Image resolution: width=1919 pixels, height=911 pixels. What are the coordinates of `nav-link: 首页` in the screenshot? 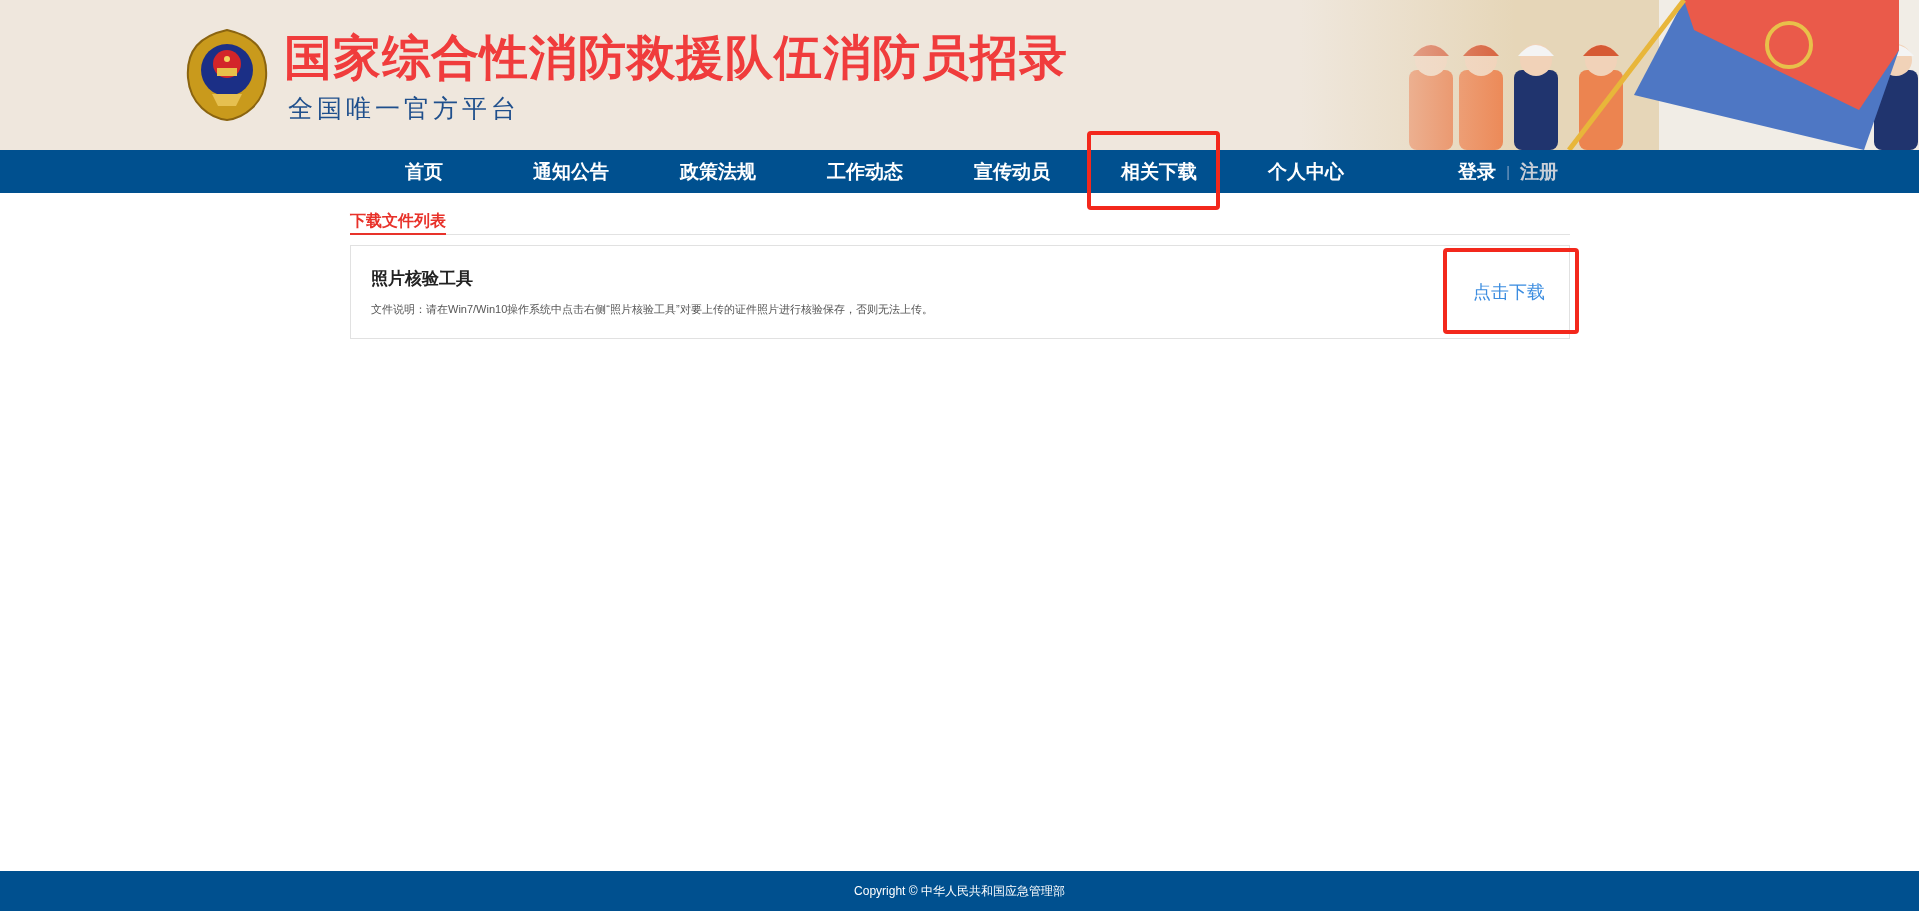 It's located at (423, 171).